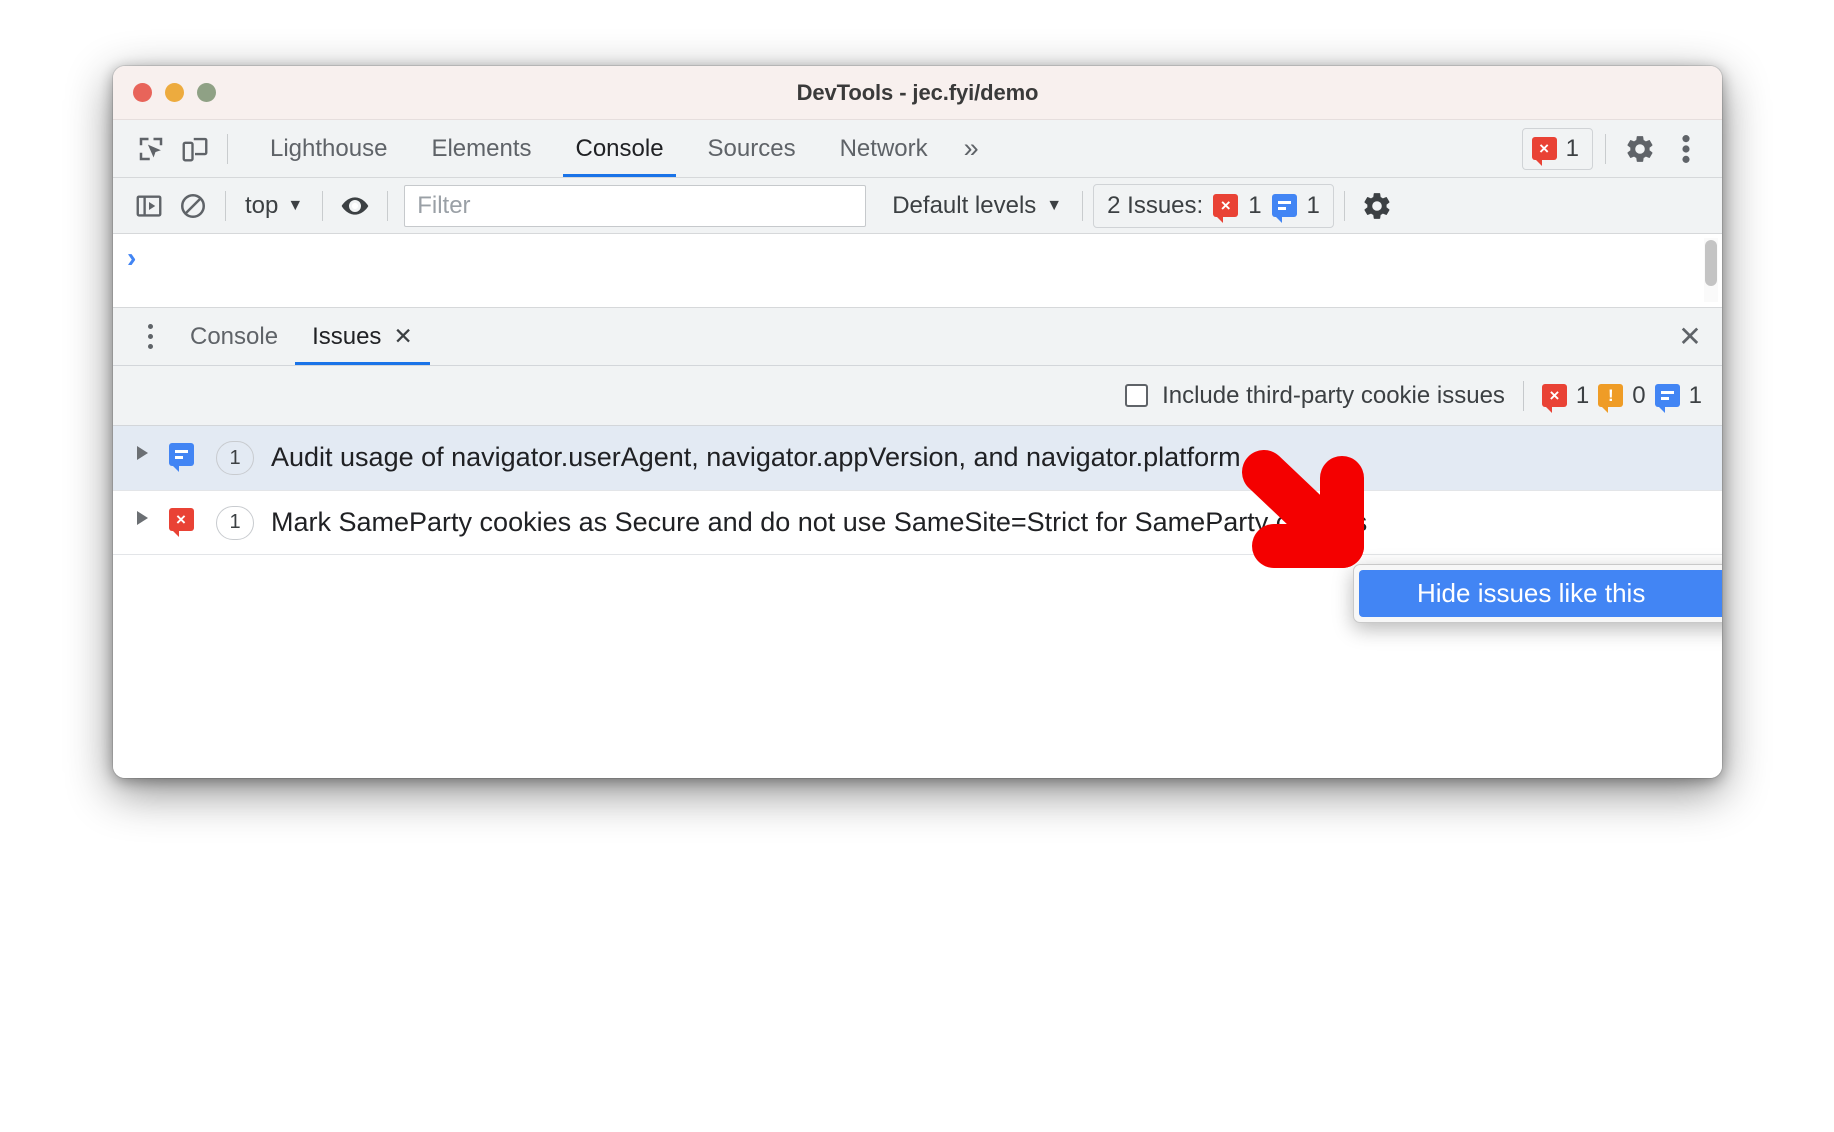 The height and width of the screenshot is (1132, 1834). I want to click on issues-counter-button: 2 Issues: × 1 1, so click(1213, 205).